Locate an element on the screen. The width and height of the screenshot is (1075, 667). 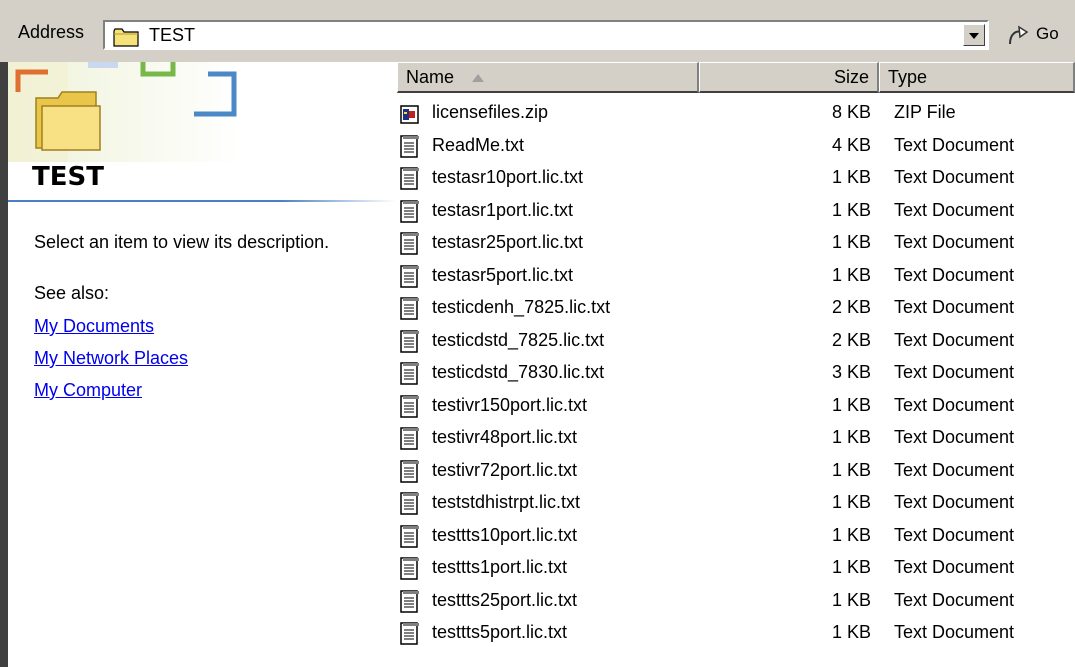
file-row: testicdstd_7830.lic.txt 3 KB Text Document is located at coordinates (736, 375).